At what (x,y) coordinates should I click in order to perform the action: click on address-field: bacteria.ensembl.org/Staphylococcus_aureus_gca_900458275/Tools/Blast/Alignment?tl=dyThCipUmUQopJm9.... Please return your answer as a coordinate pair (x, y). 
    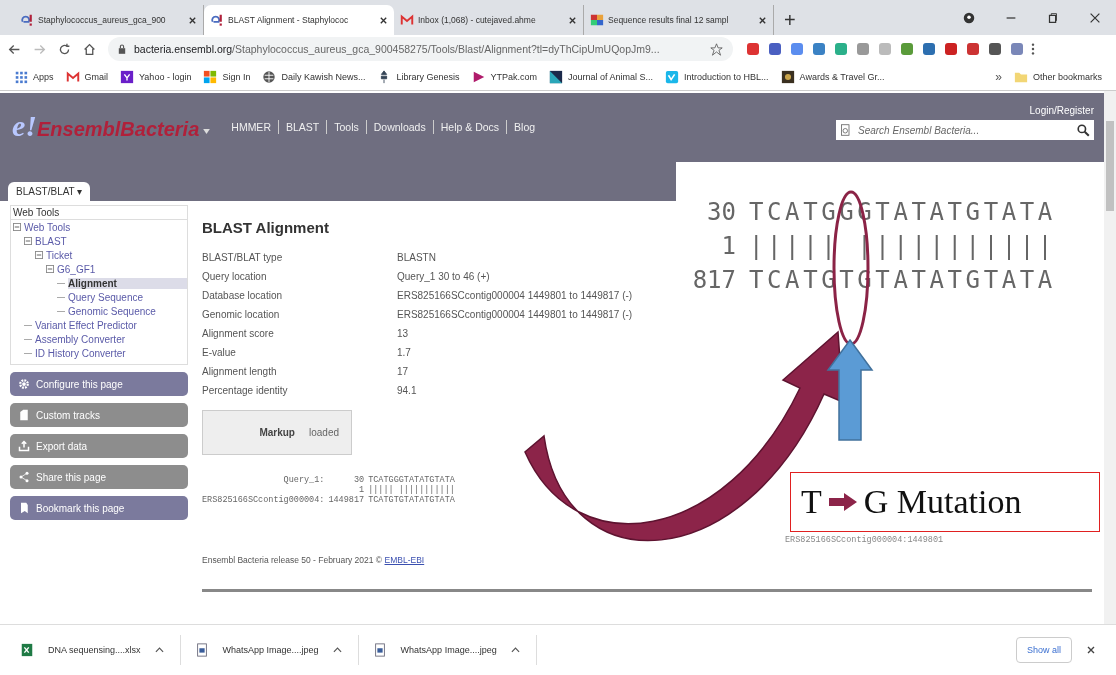
    Looking at the image, I should click on (420, 49).